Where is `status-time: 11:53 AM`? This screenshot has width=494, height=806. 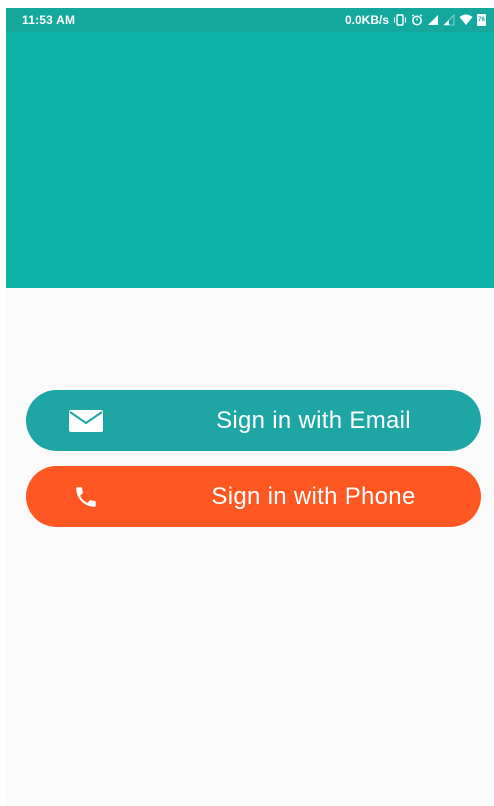
status-time: 11:53 AM is located at coordinates (49, 20).